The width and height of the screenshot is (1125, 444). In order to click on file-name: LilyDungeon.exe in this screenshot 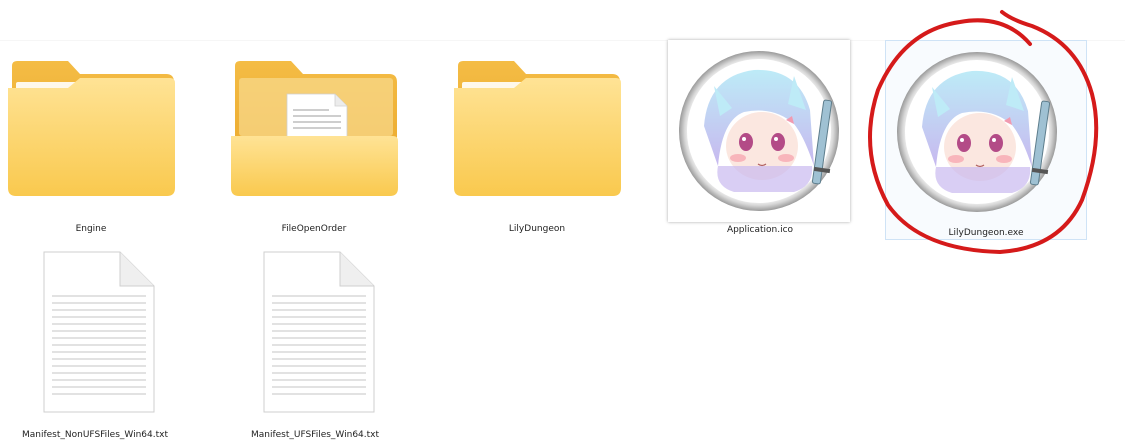, I will do `click(986, 233)`.